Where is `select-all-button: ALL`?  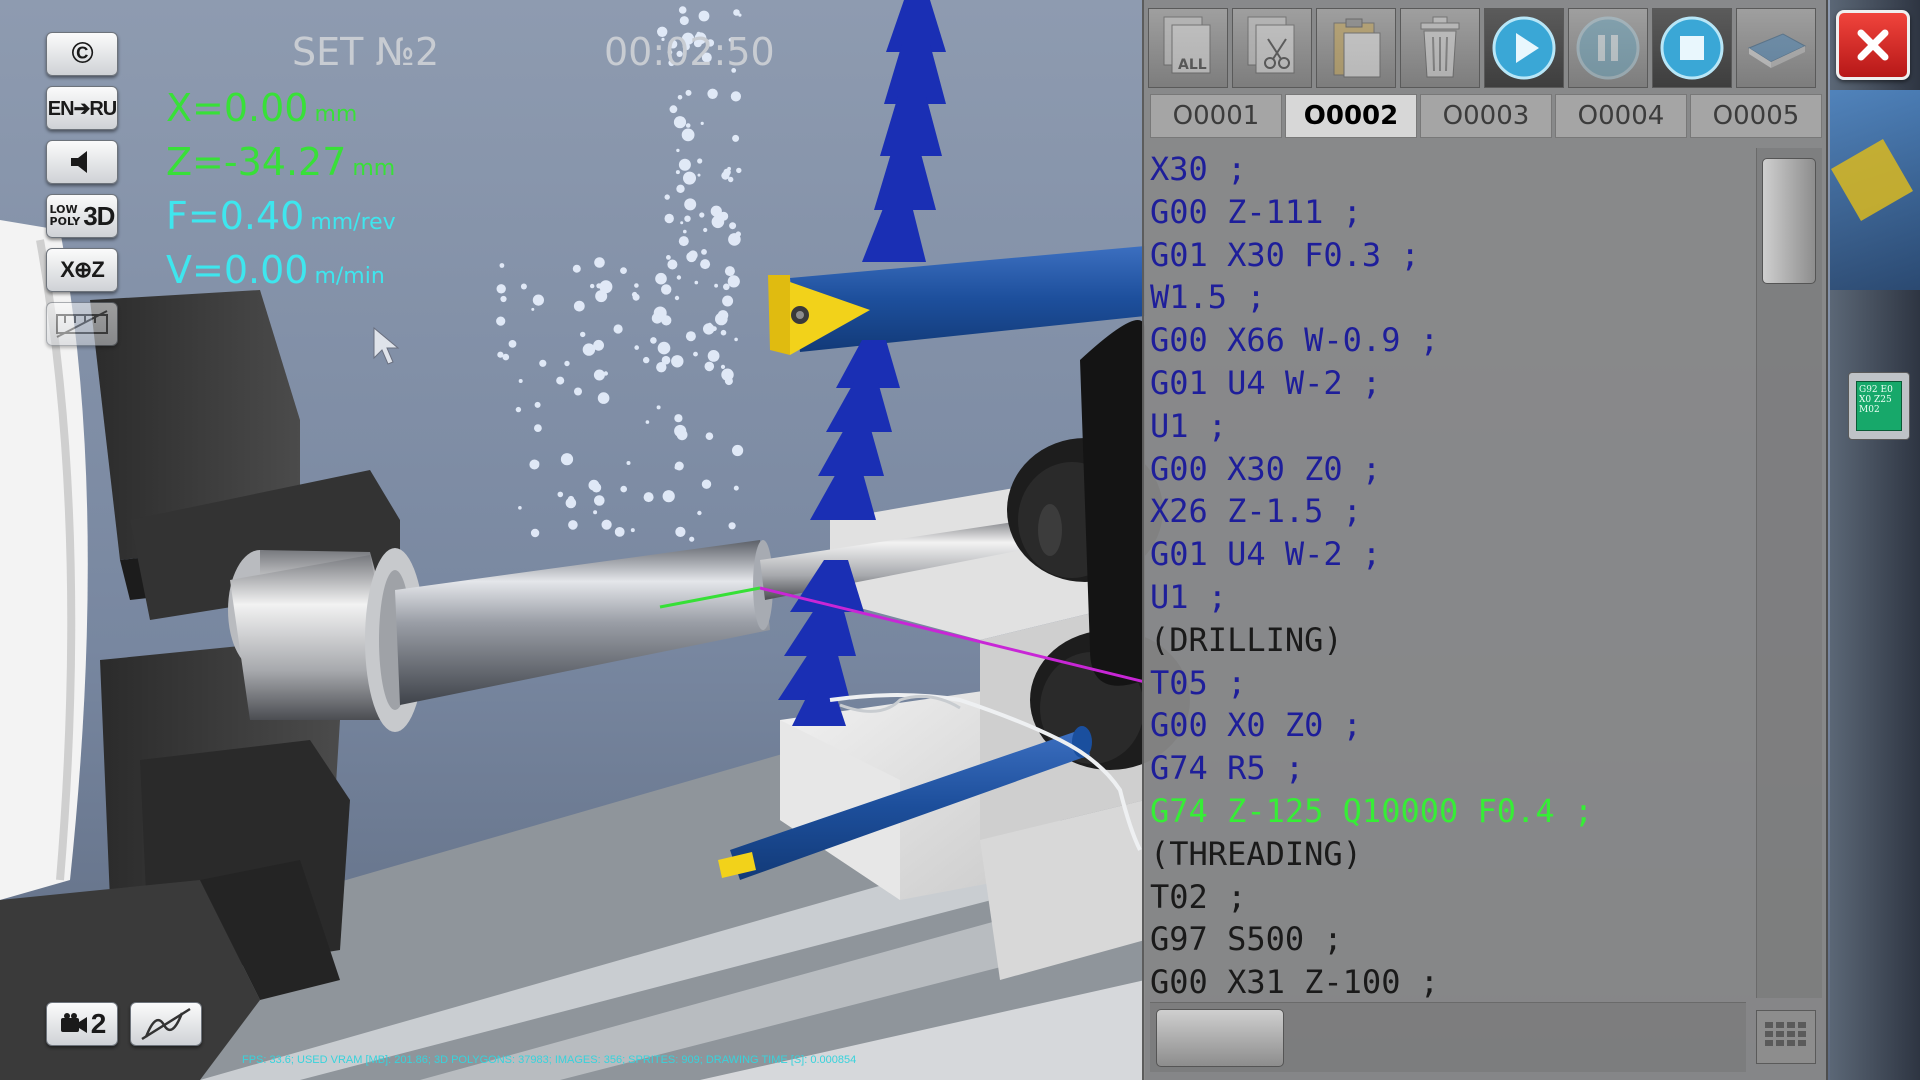
select-all-button: ALL is located at coordinates (1188, 48).